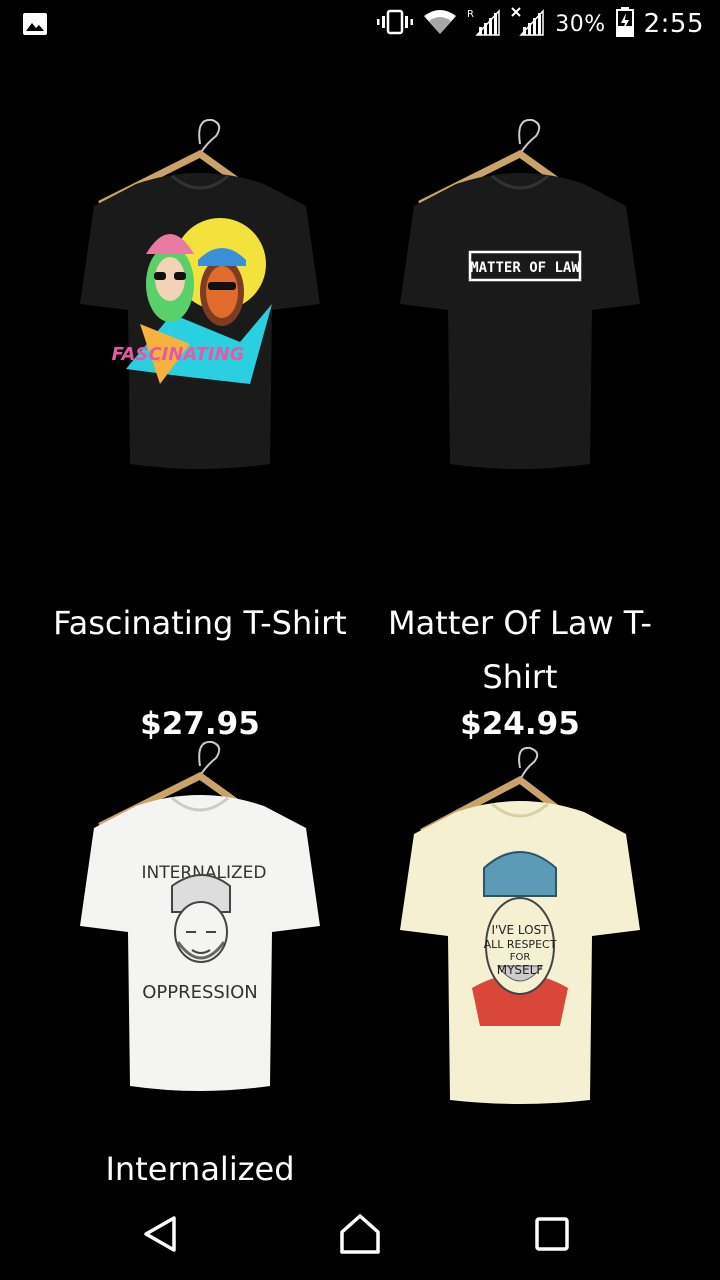  Describe the element at coordinates (673, 24) in the screenshot. I see `clock: 2:55` at that location.